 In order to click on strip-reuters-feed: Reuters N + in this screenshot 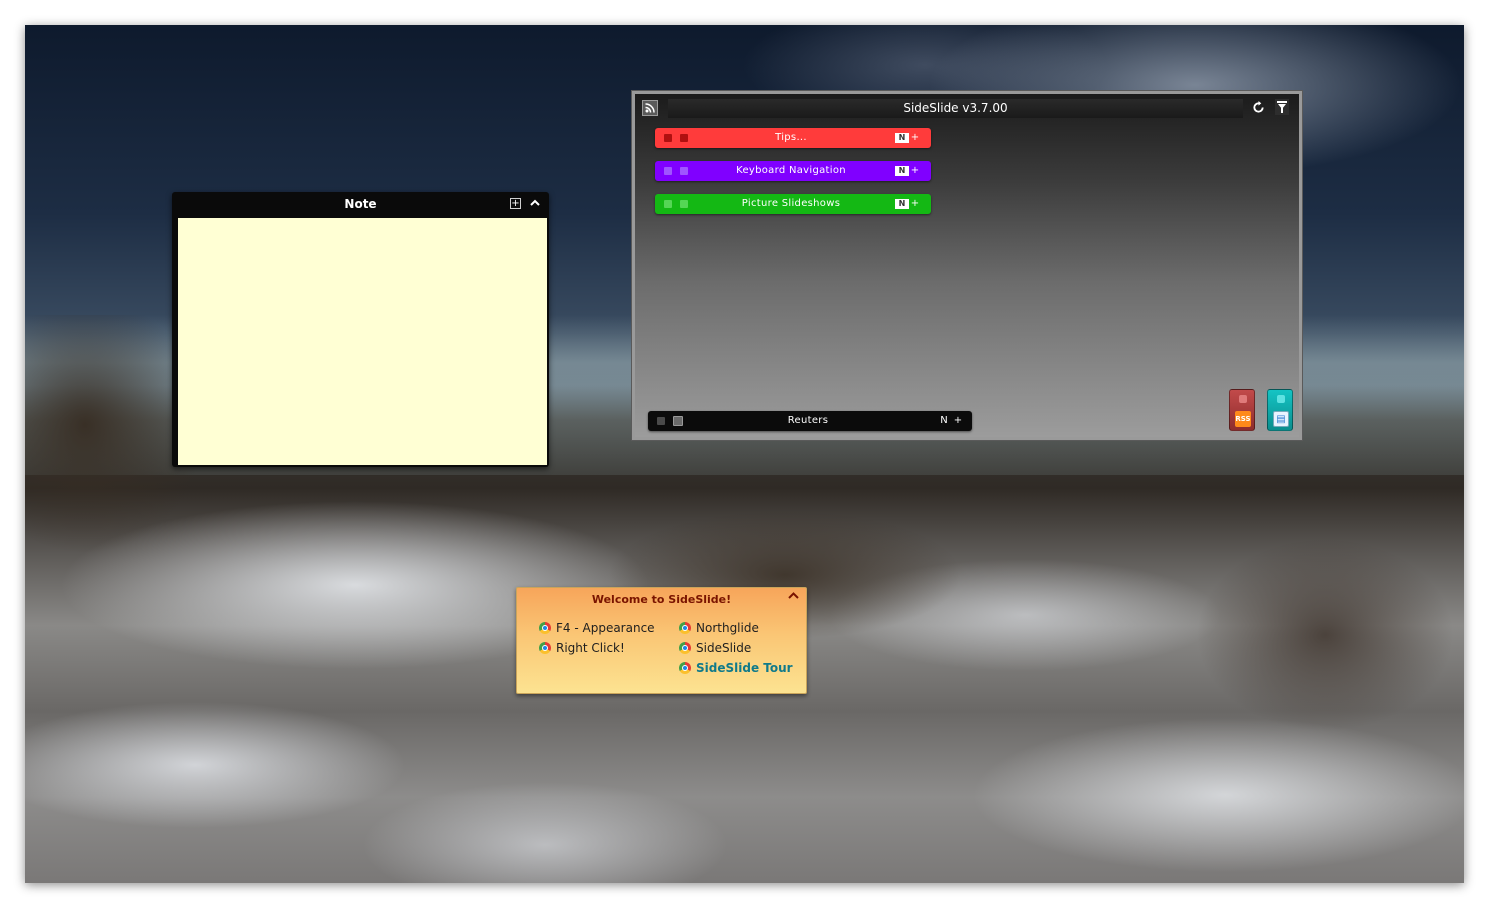, I will do `click(810, 421)`.